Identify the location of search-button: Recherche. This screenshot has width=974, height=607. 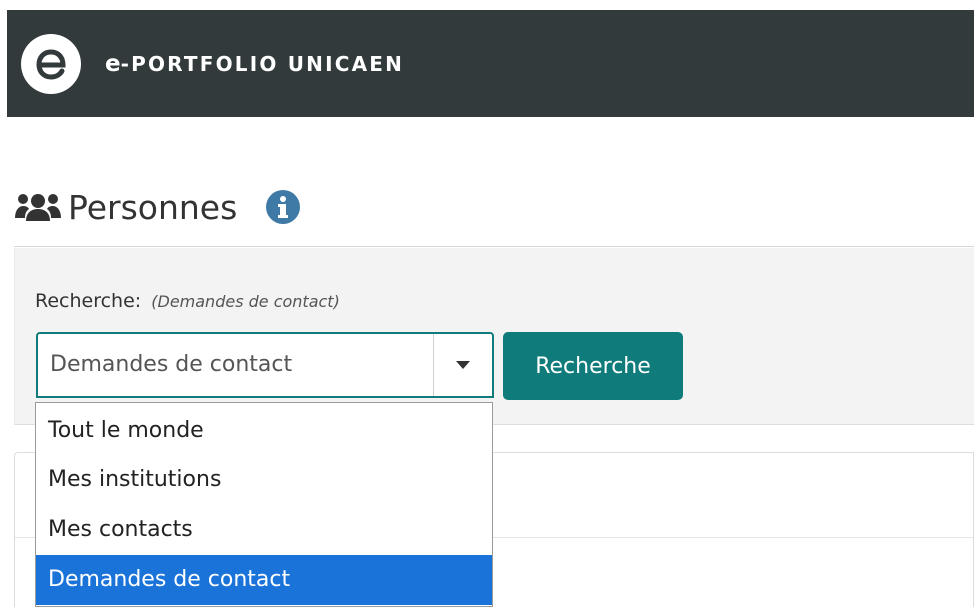
(593, 366).